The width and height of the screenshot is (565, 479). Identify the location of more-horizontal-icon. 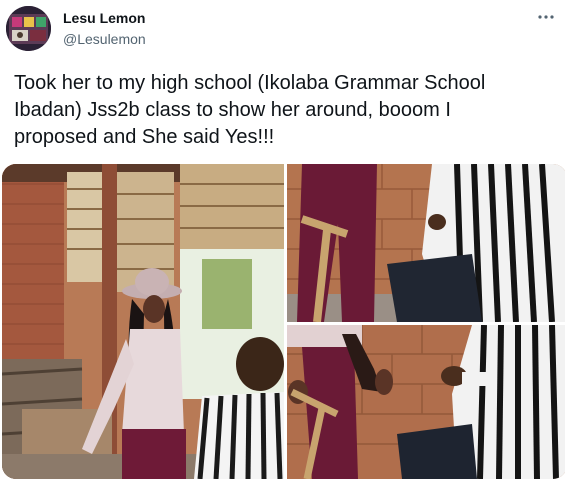
(546, 17).